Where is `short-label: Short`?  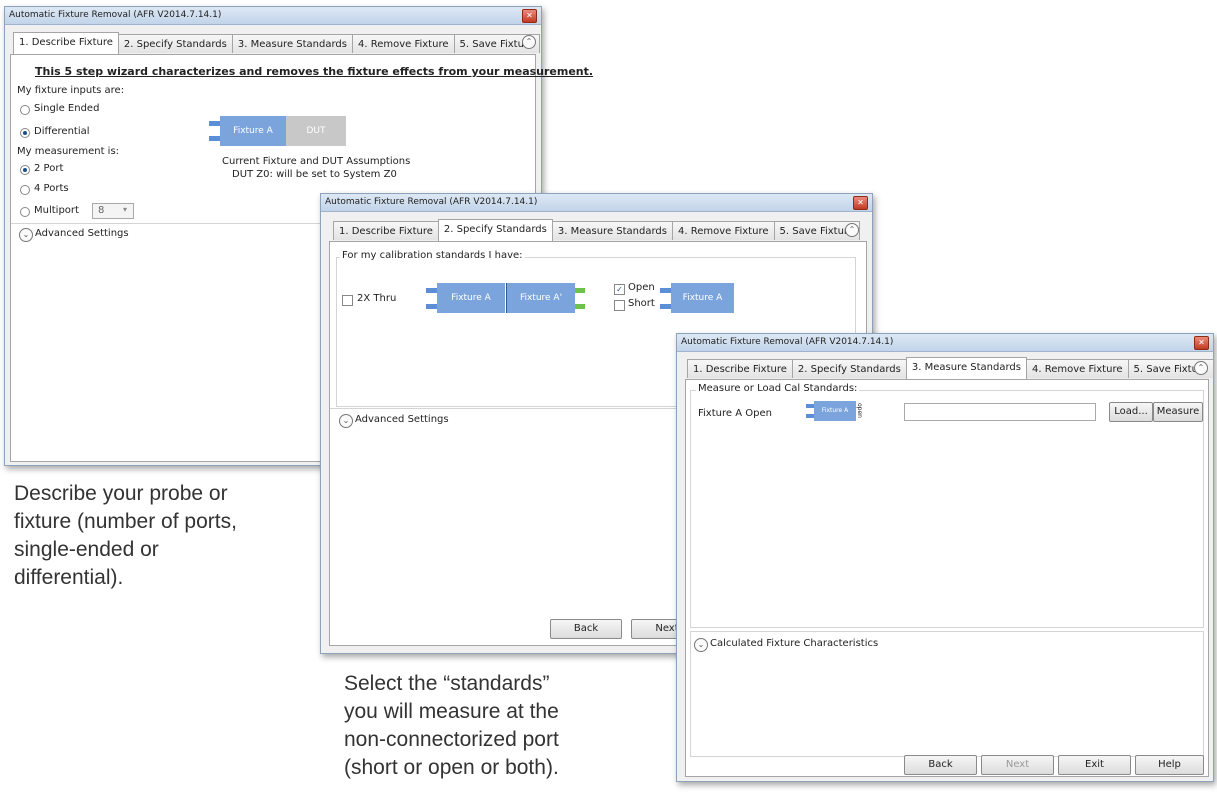 short-label: Short is located at coordinates (641, 303).